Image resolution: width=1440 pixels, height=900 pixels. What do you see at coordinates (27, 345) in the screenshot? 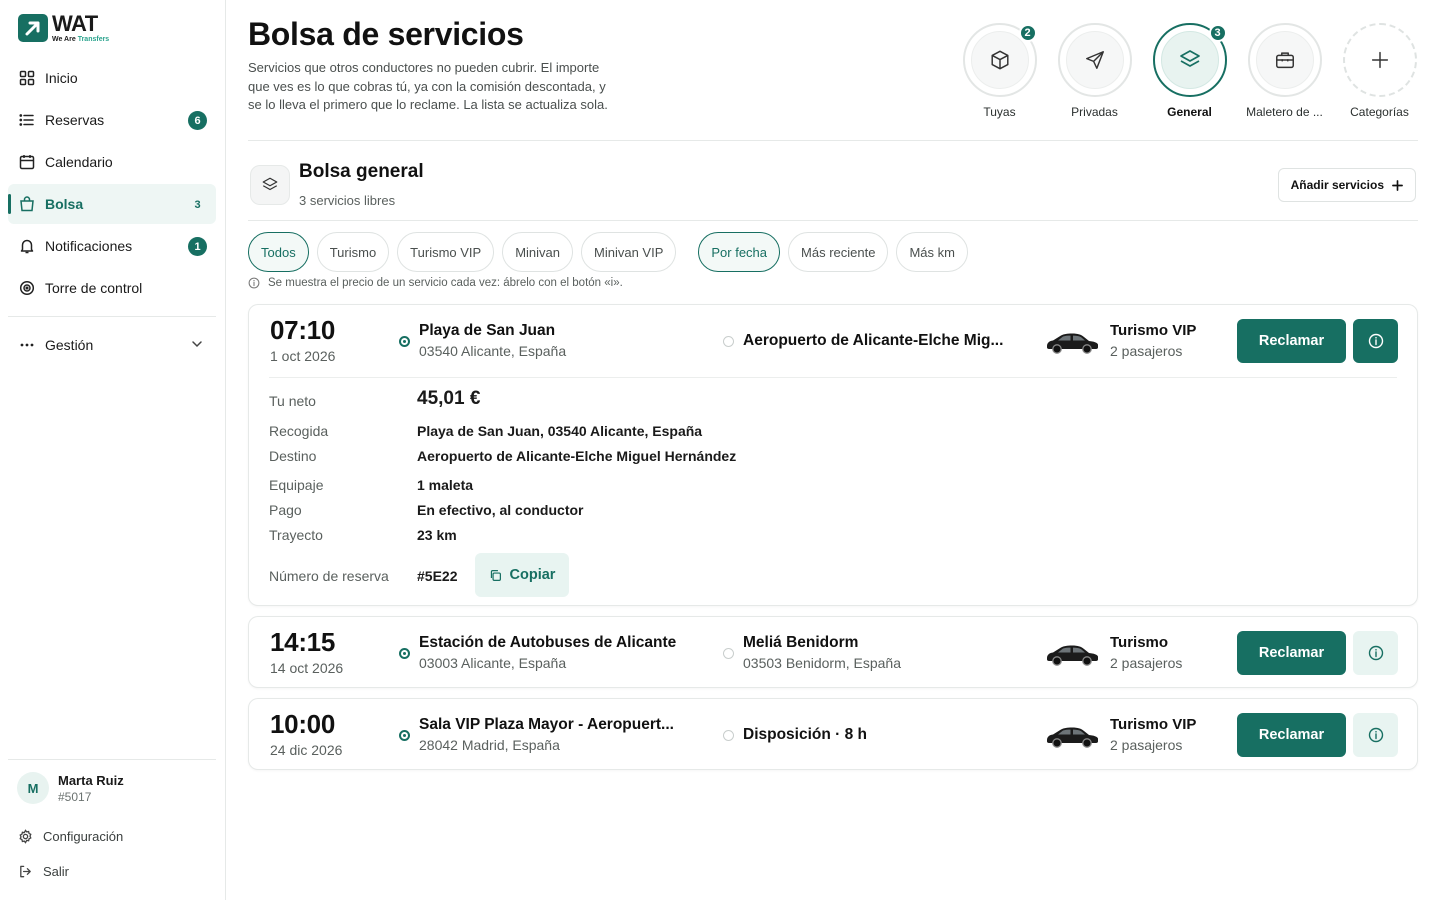
I see `more-icon` at bounding box center [27, 345].